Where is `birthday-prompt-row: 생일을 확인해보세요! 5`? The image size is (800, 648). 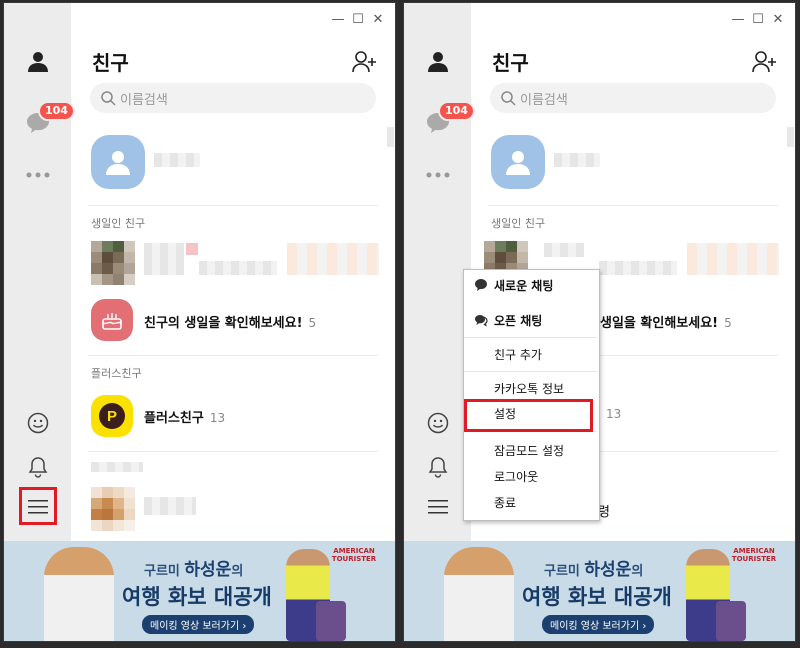
birthday-prompt-row: 생일을 확인해보세요! 5 is located at coordinates (666, 321).